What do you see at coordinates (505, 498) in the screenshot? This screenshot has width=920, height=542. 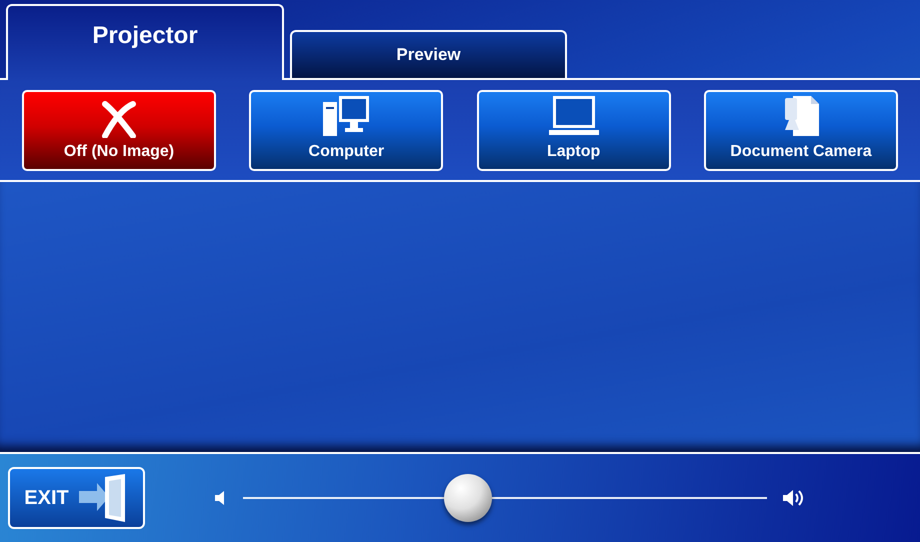 I see `volume-slider` at bounding box center [505, 498].